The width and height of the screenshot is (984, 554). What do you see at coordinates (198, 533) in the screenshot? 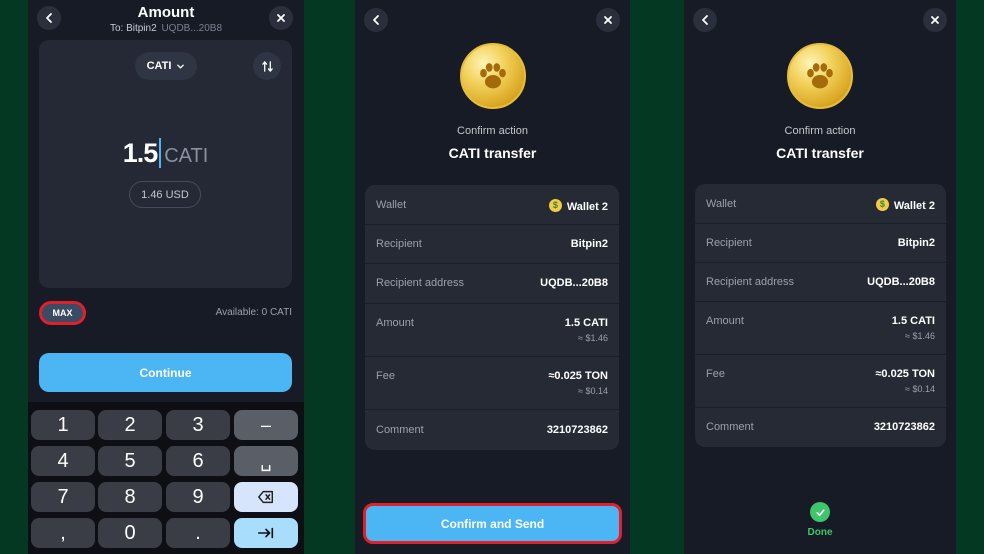
I see `key-period: .` at bounding box center [198, 533].